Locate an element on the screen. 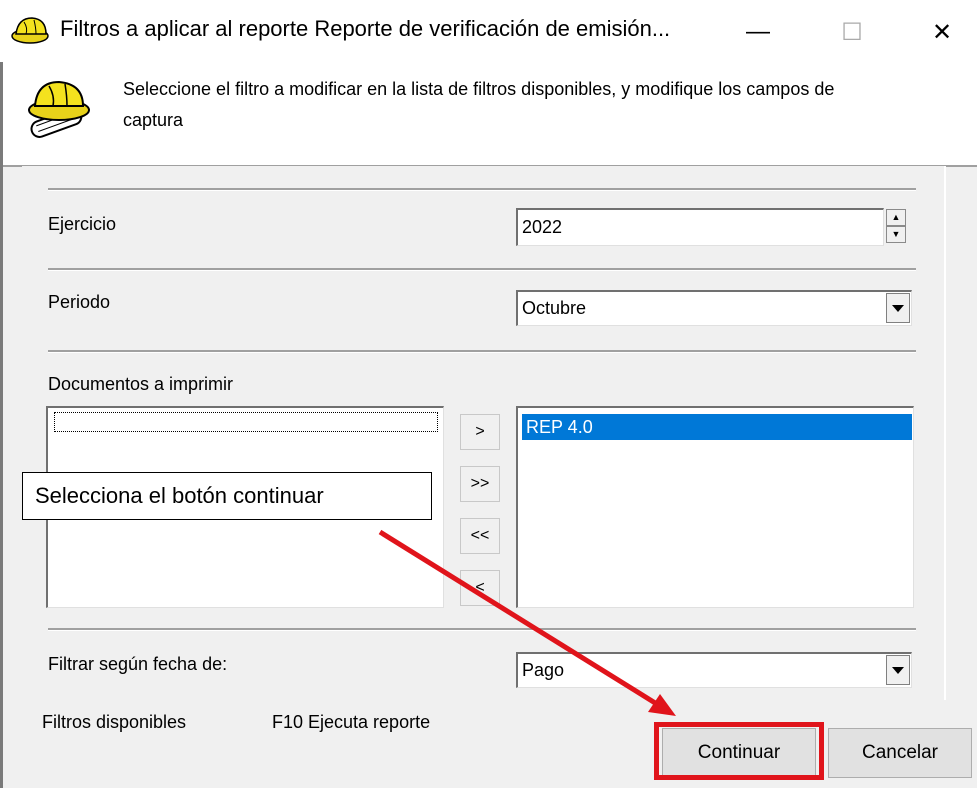  ejercicio-label: Ejercicio is located at coordinates (82, 224).